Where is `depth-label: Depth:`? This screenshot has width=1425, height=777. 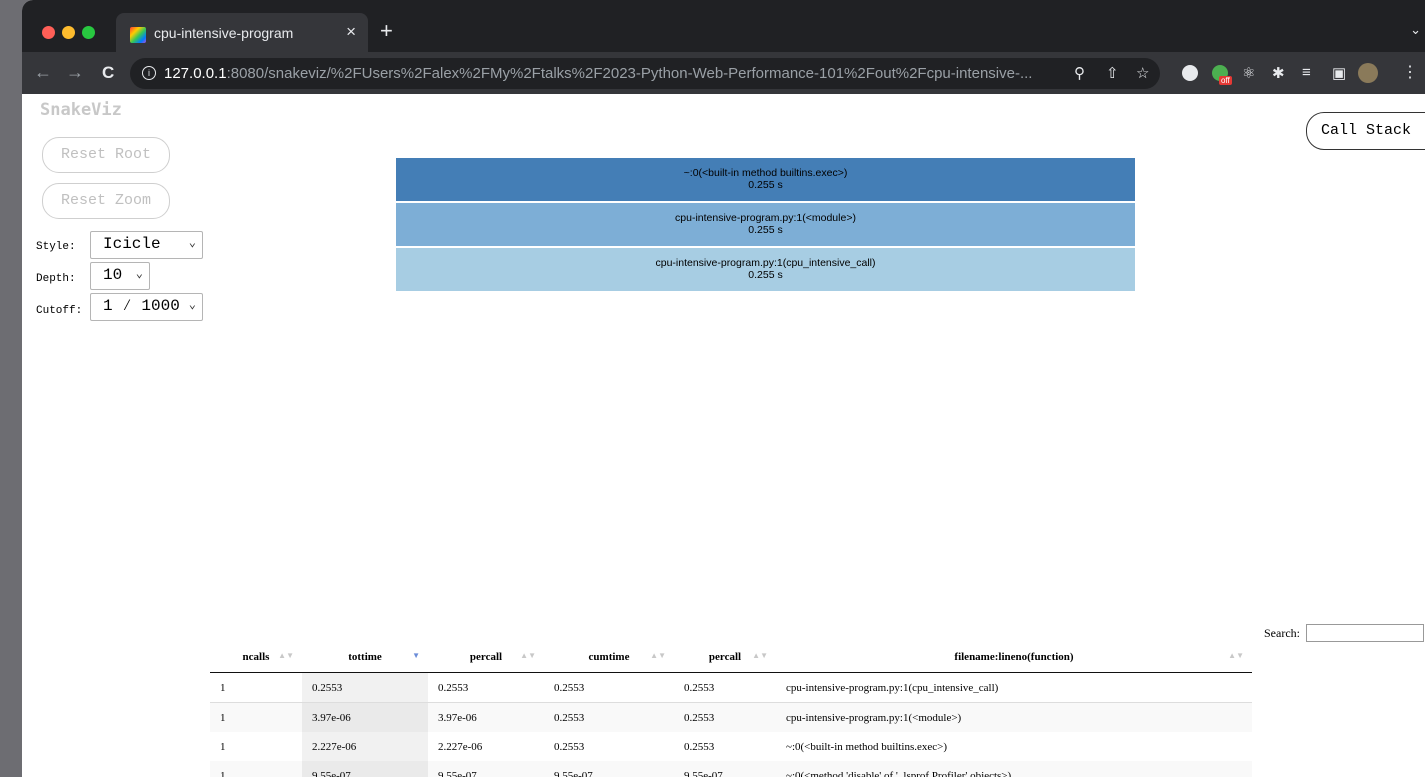
depth-label: Depth: is located at coordinates (56, 279).